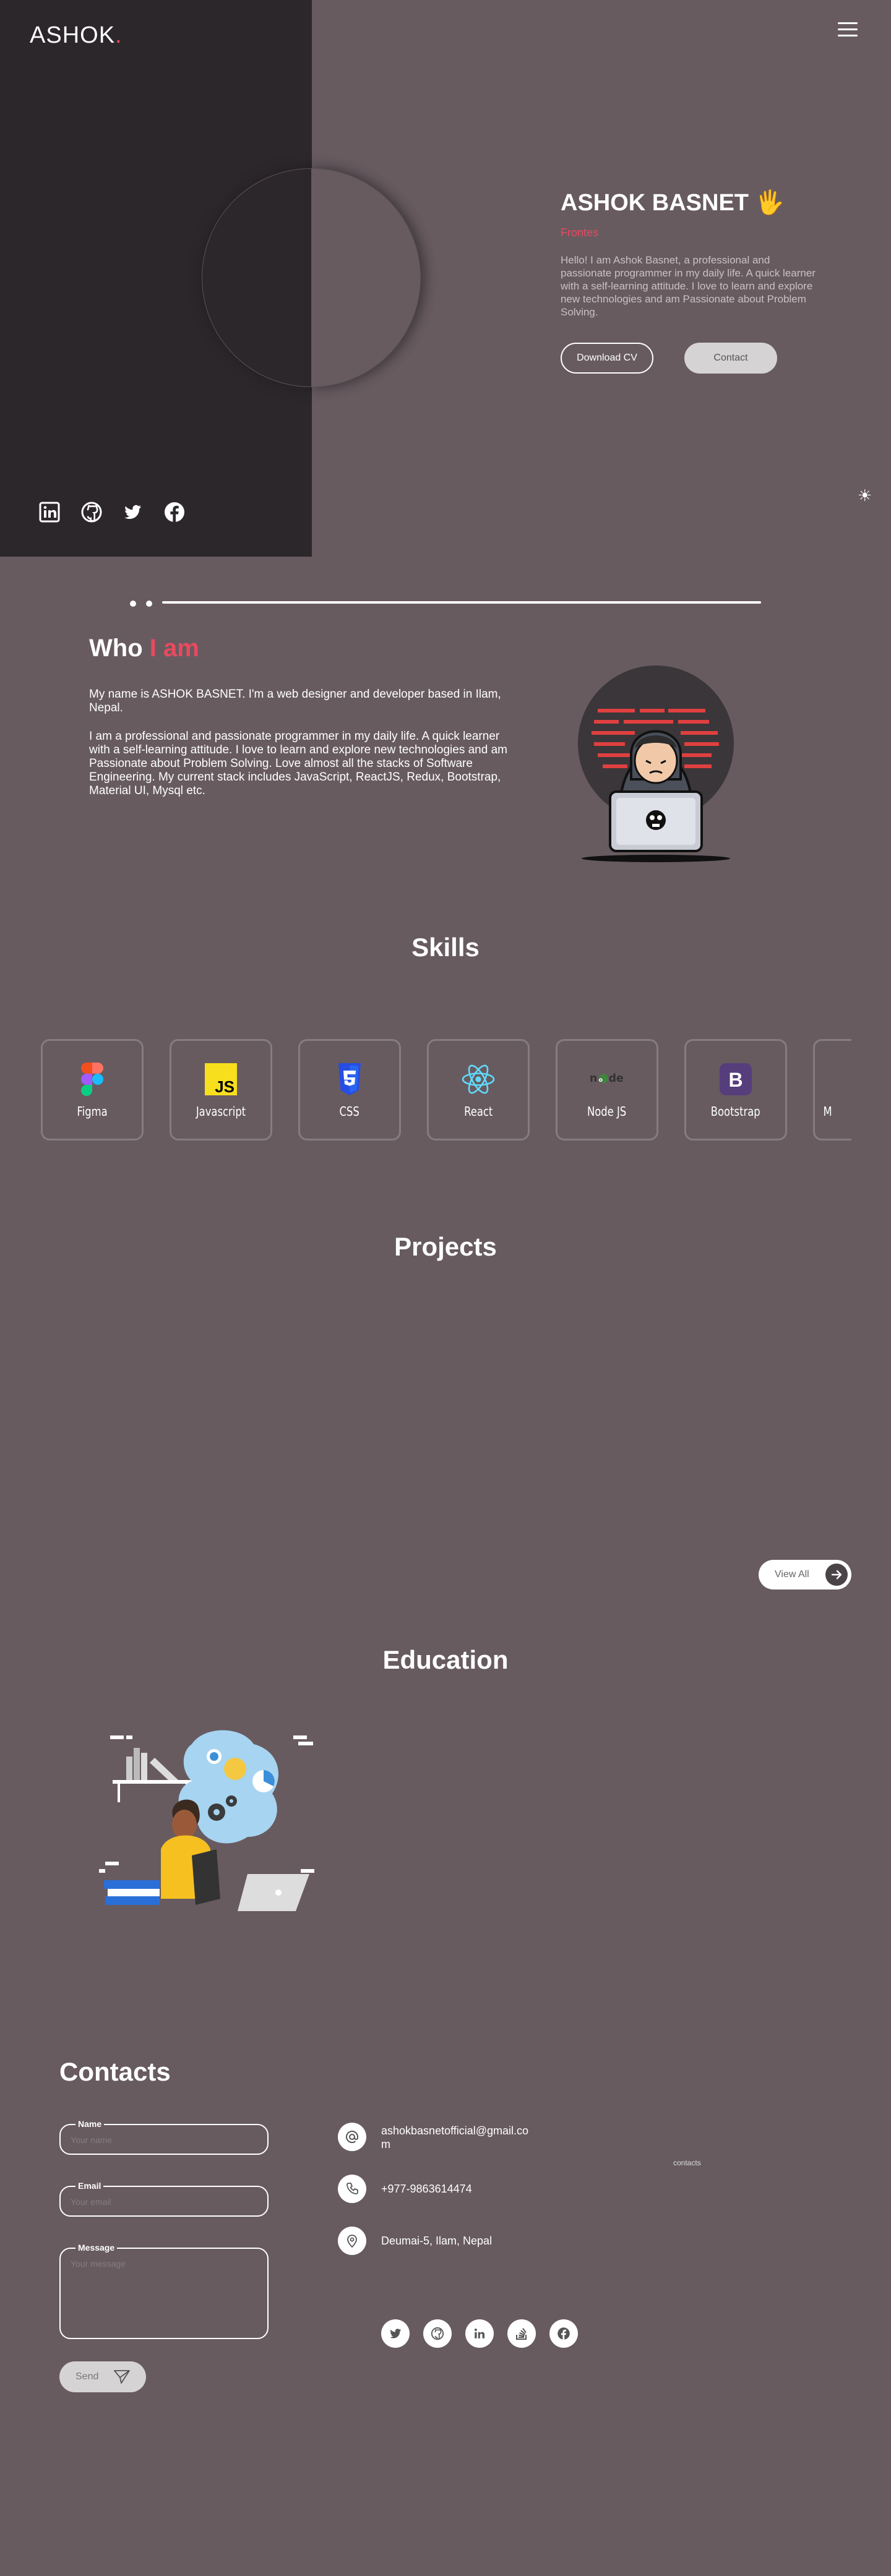 The width and height of the screenshot is (891, 2576). What do you see at coordinates (687, 2163) in the screenshot?
I see `contacts-image: contacts` at bounding box center [687, 2163].